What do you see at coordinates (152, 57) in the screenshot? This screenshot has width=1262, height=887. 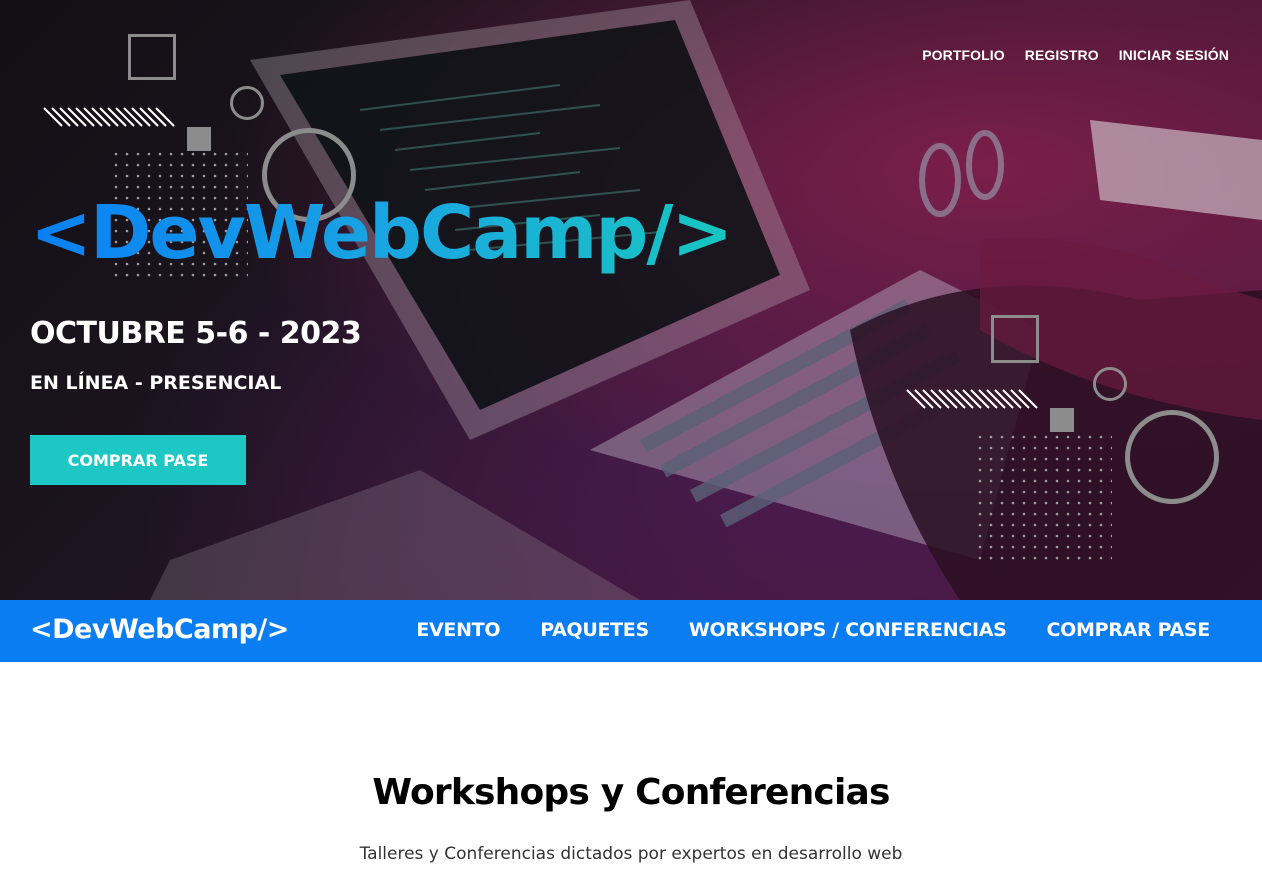 I see `decorative-square-outline` at bounding box center [152, 57].